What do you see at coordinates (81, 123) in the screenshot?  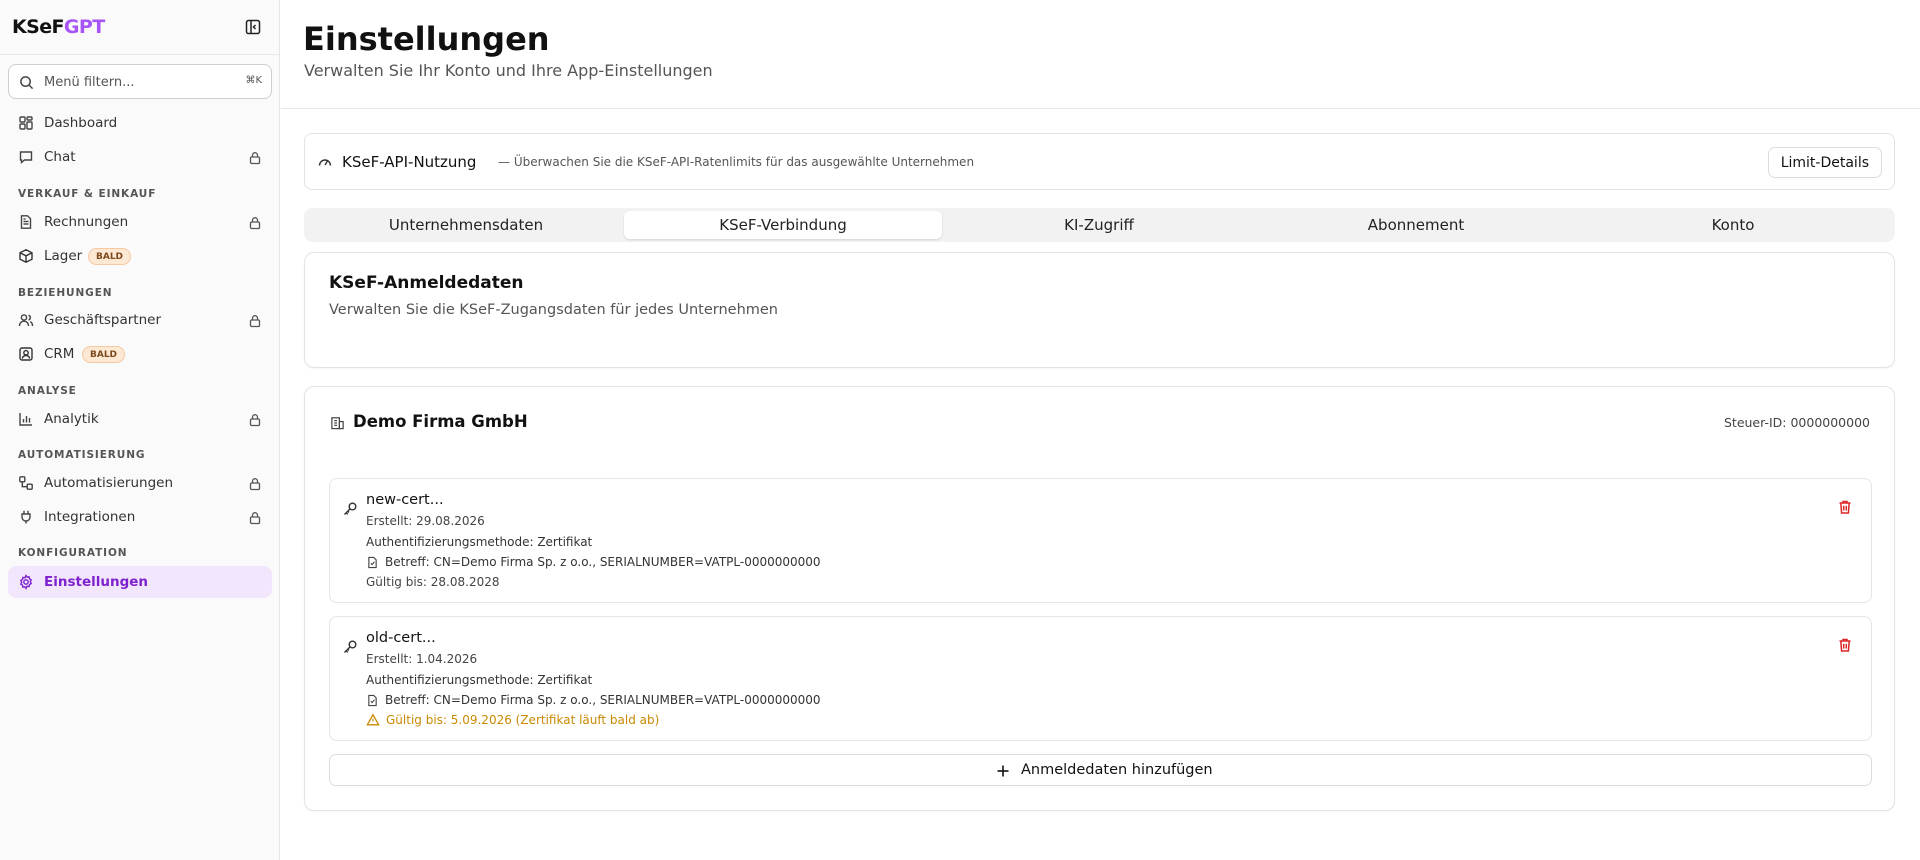 I see `sidebar-item-label: Dashboard` at bounding box center [81, 123].